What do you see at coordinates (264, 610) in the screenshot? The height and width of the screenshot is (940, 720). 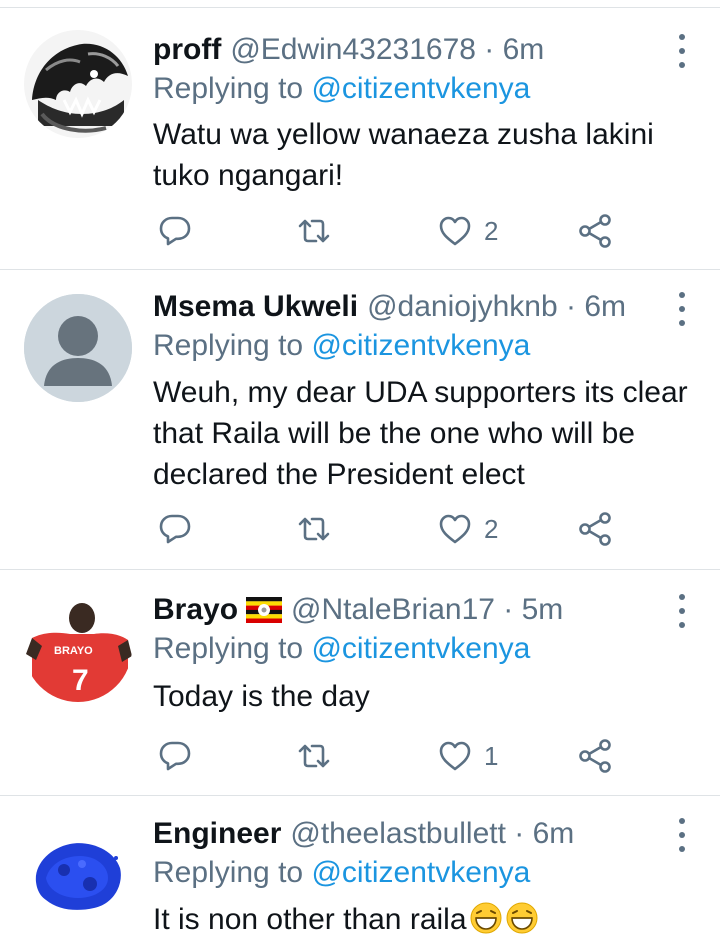 I see `uganda-flag-icon` at bounding box center [264, 610].